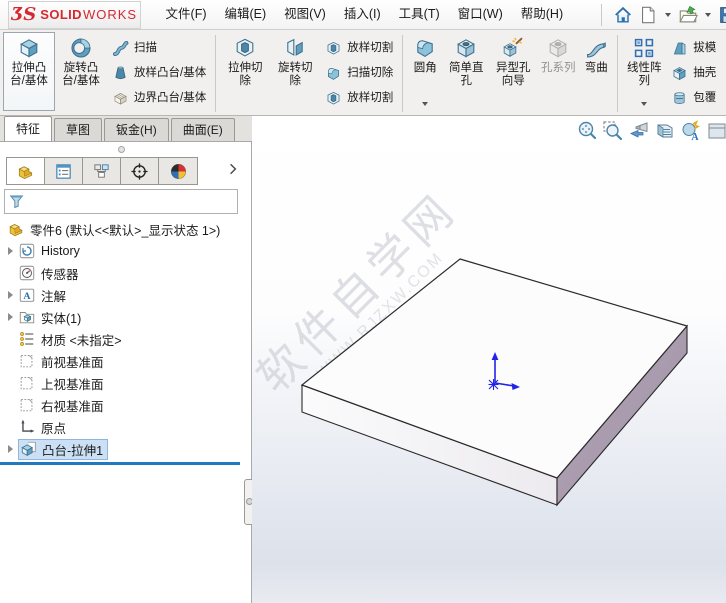 This screenshot has height=603, width=726. What do you see at coordinates (582, 15) in the screenshot?
I see `pin-menu-button` at bounding box center [582, 15].